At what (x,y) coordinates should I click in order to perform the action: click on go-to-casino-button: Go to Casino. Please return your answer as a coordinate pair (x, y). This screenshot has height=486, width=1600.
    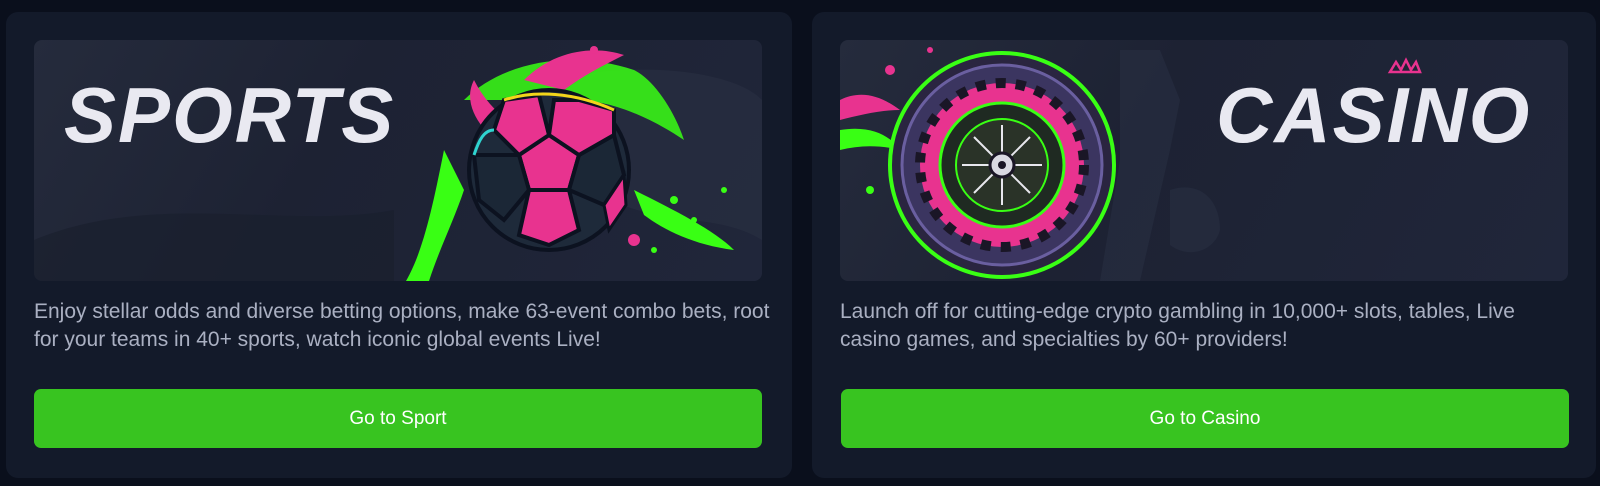
    Looking at the image, I should click on (1205, 418).